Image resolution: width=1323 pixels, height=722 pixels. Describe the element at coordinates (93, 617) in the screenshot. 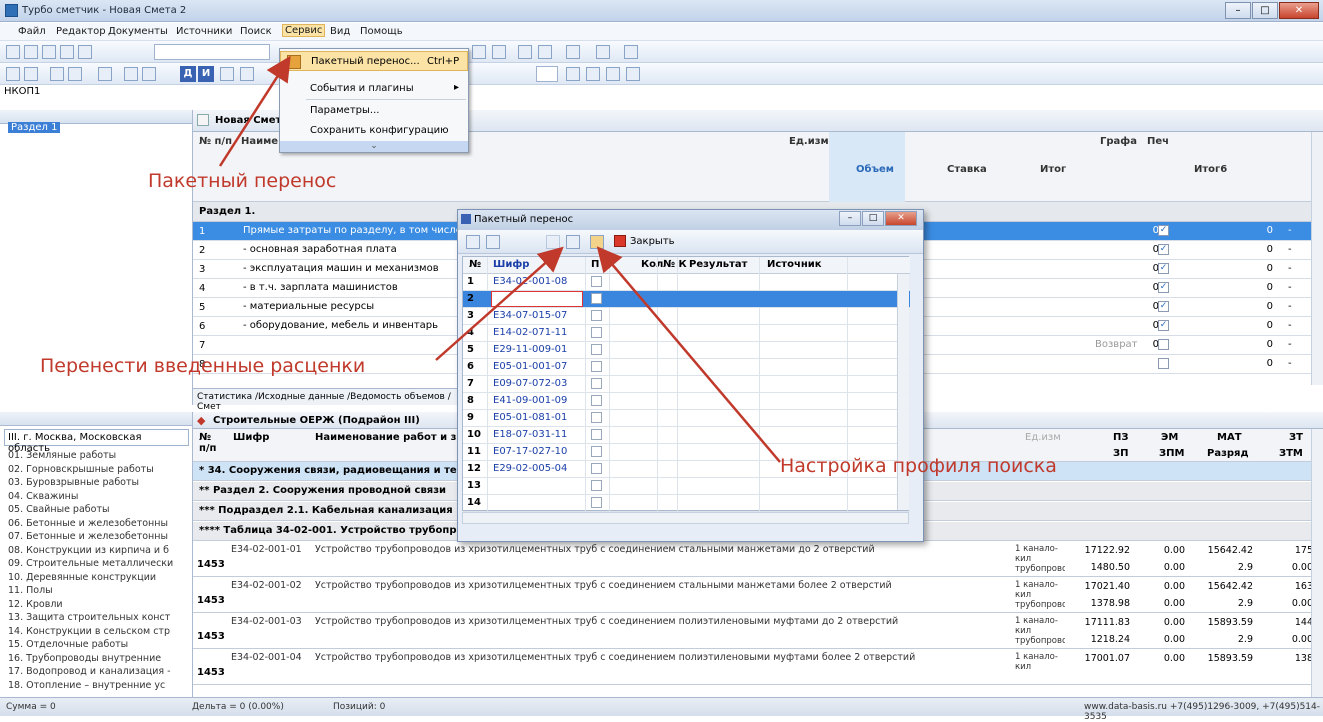

I see `norms-tree-item: 13. Защита строительных конст` at that location.